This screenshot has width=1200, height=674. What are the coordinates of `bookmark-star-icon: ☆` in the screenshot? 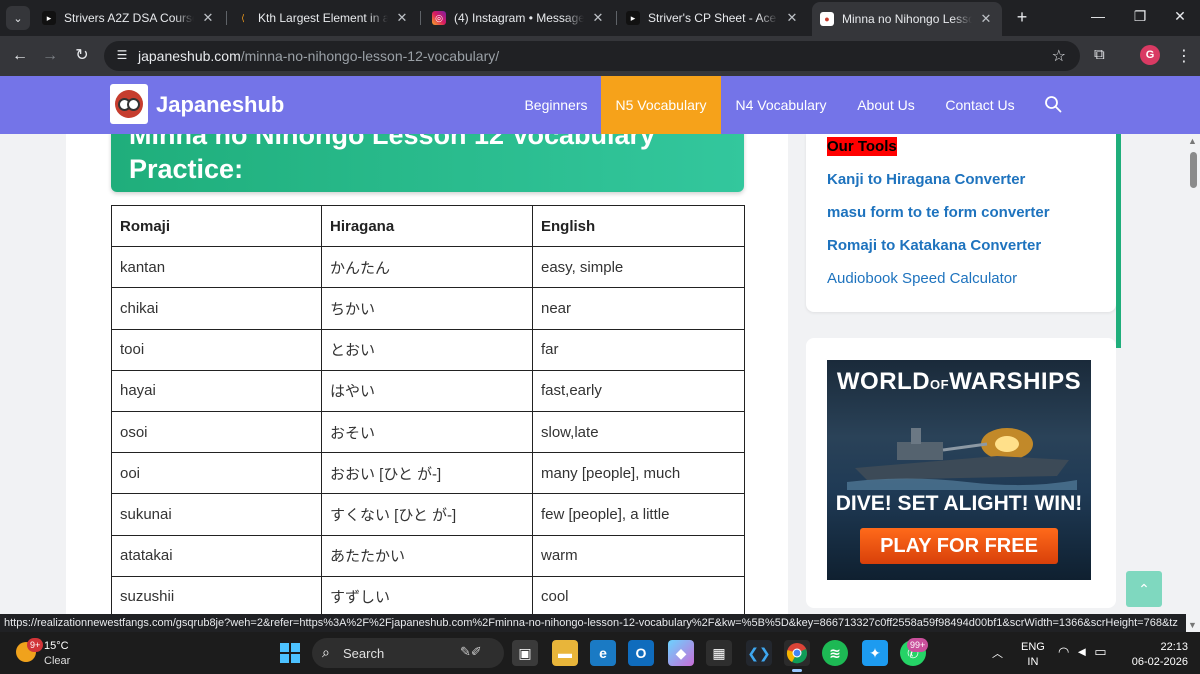 It's located at (1059, 56).